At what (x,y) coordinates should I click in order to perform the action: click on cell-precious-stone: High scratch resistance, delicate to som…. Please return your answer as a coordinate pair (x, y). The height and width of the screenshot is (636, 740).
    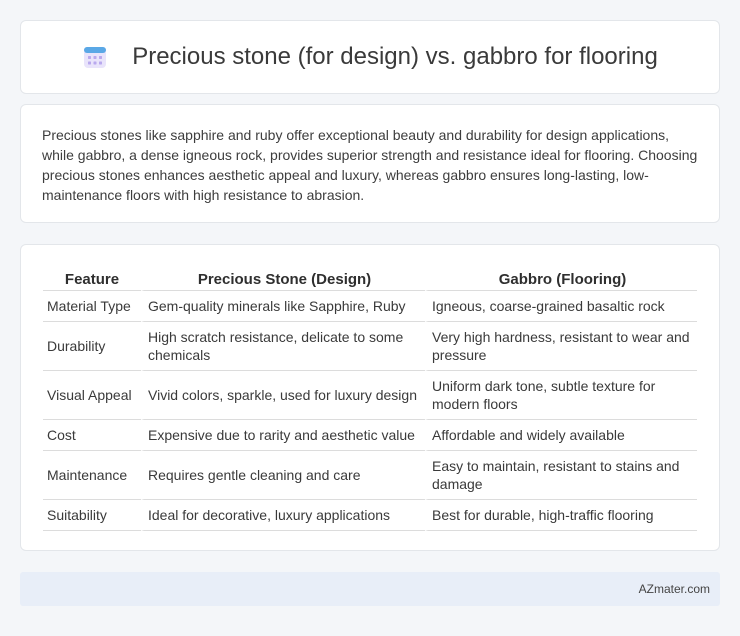
    Looking at the image, I should click on (283, 346).